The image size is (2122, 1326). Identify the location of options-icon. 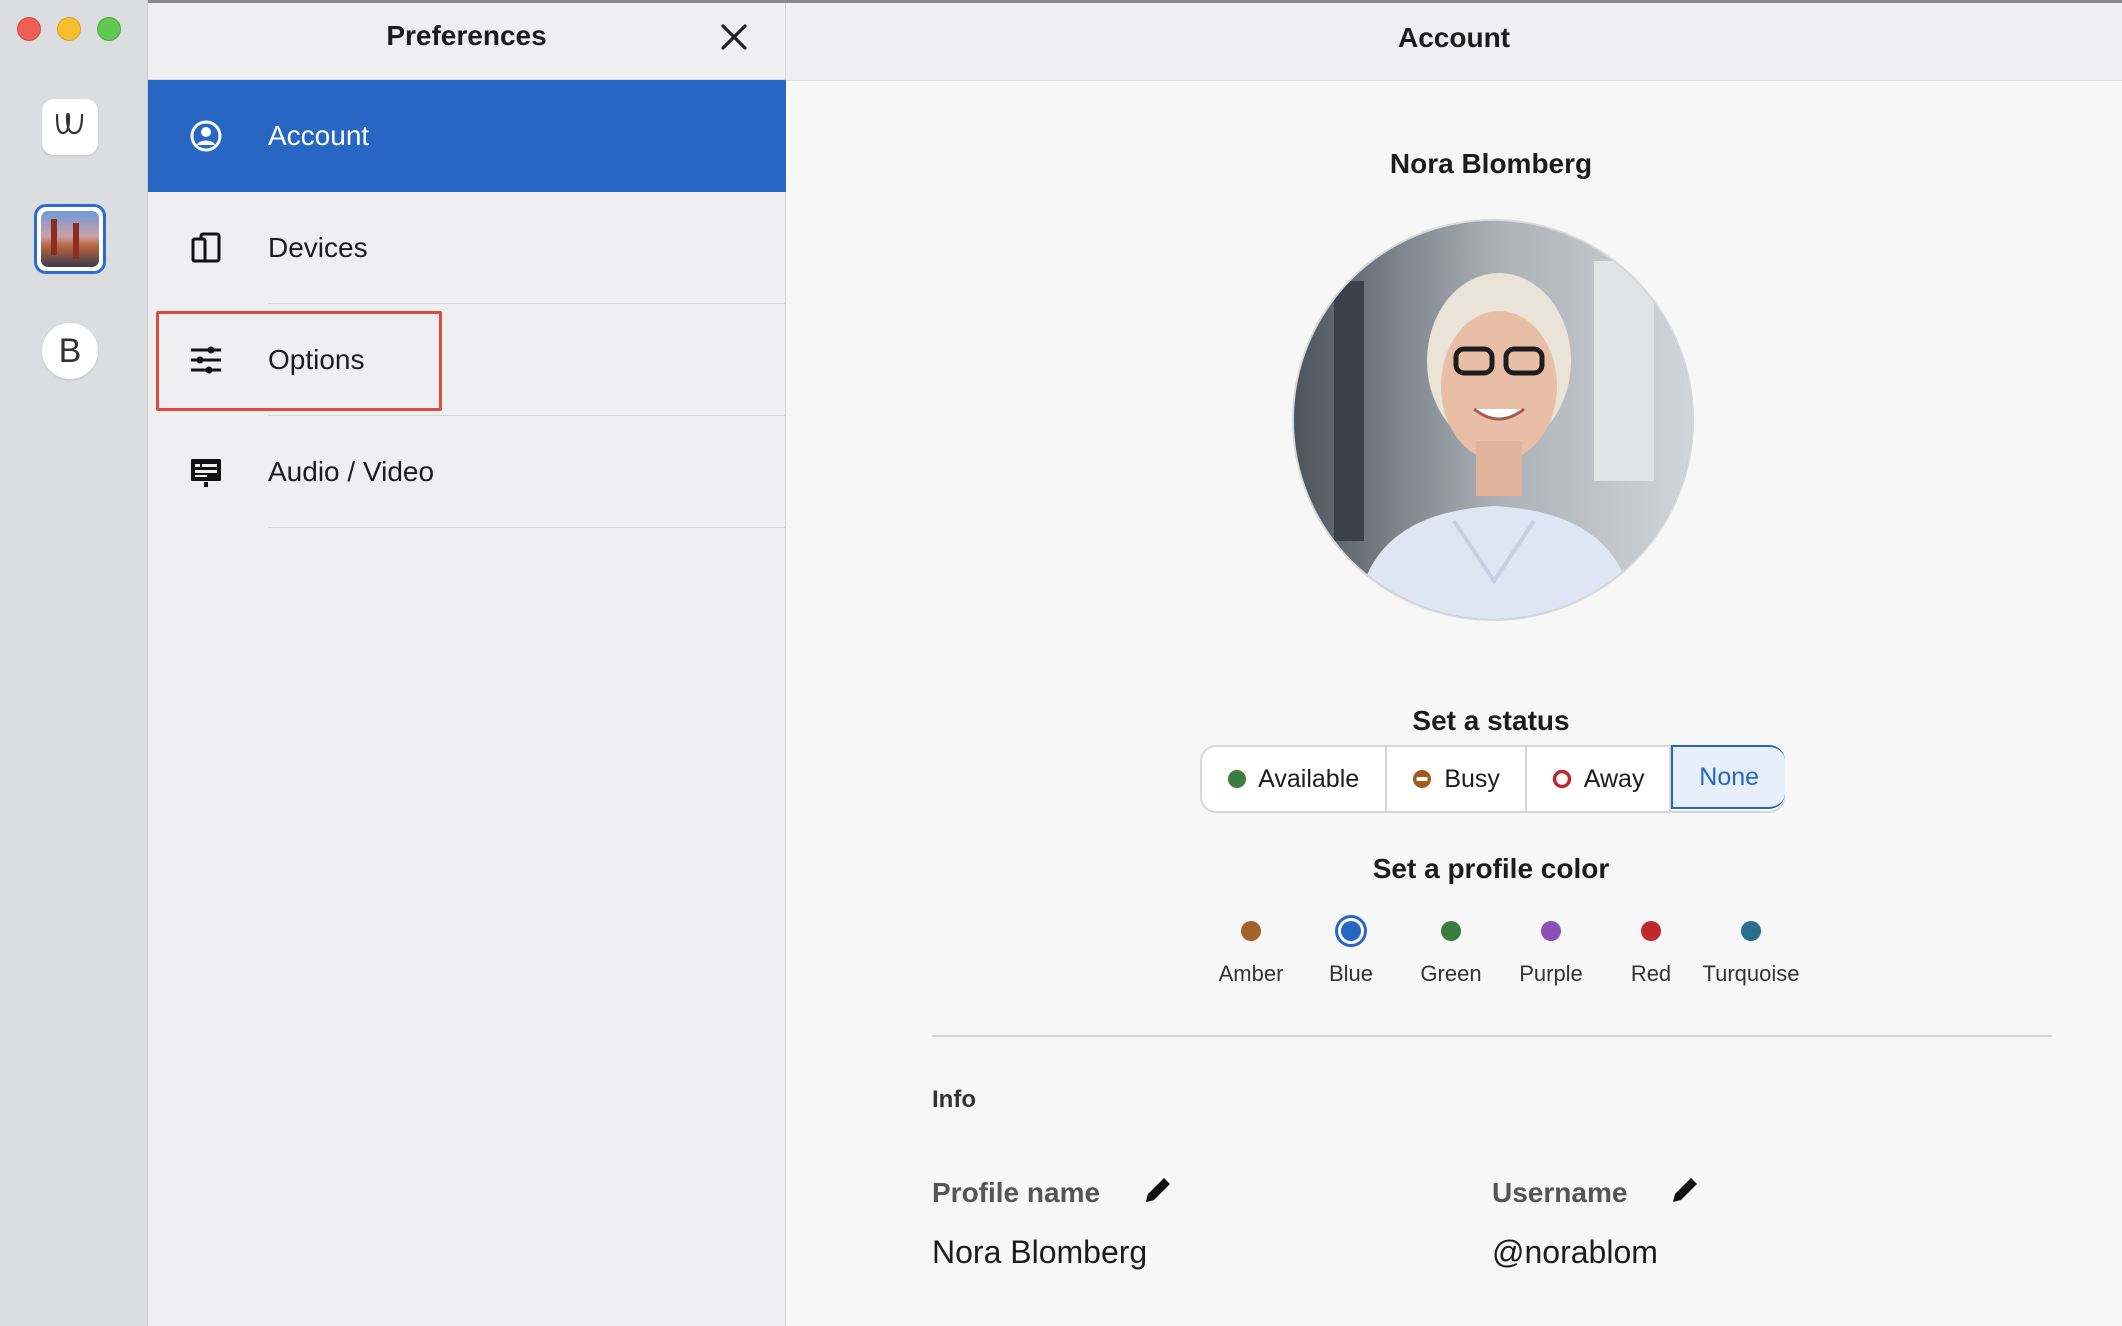
(206, 360).